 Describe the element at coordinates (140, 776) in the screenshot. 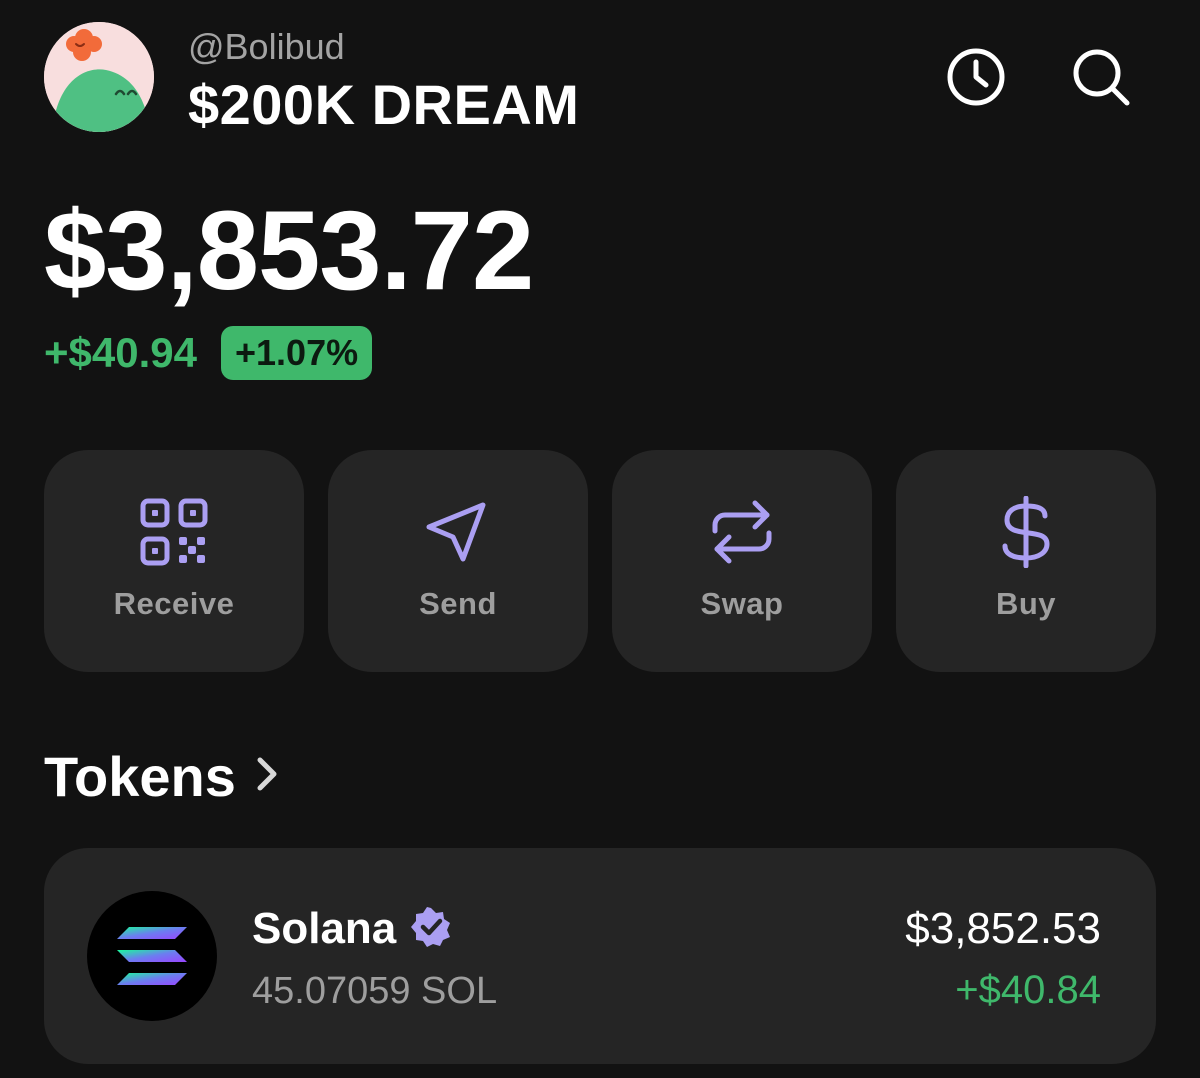

I see `tokens-title: Tokens` at that location.